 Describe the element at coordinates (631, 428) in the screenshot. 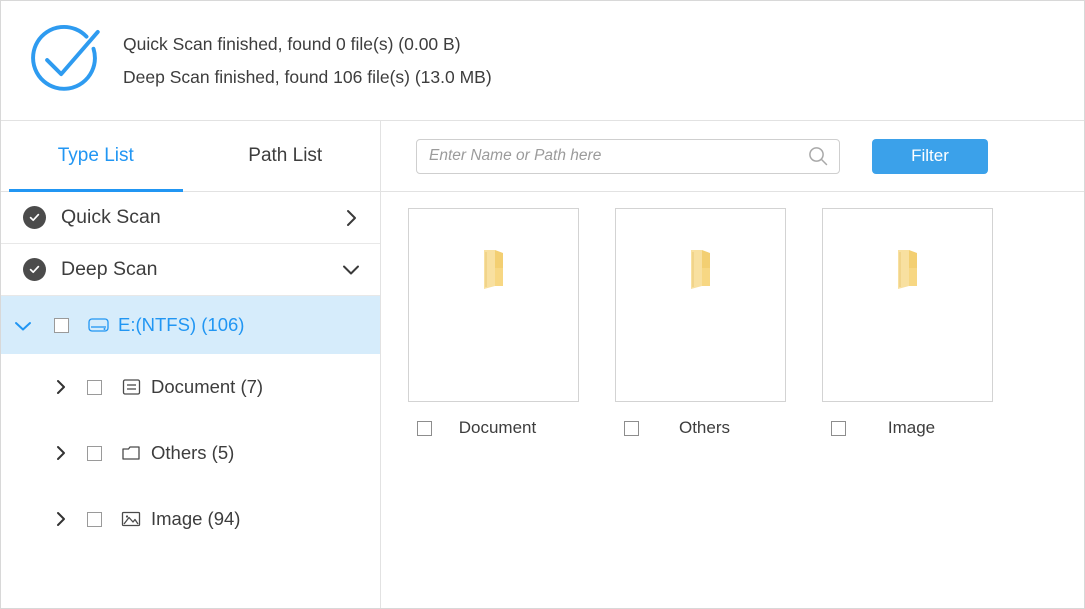

I see `tile-checkbox-others` at that location.